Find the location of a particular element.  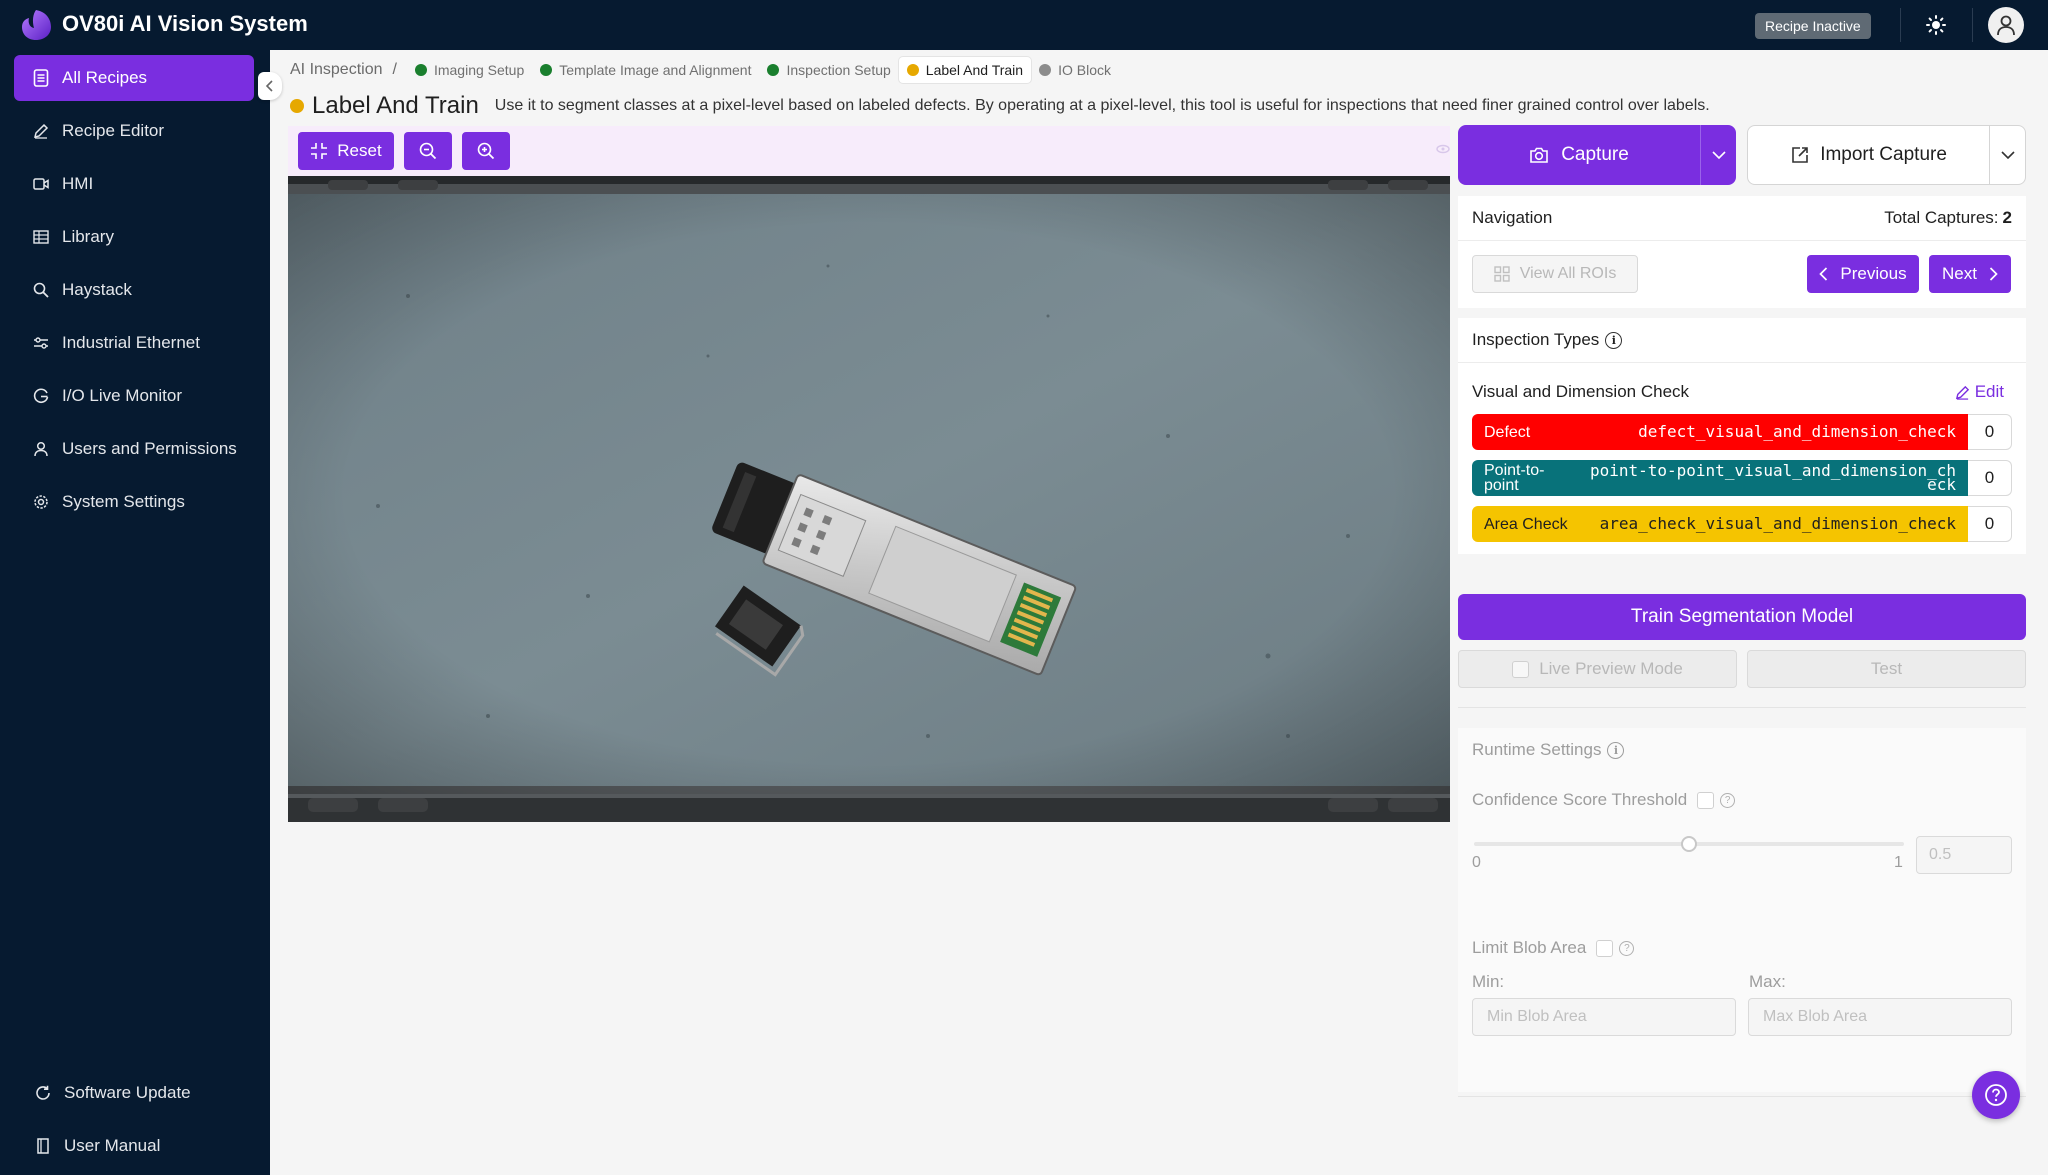

canvas-toolbar: Reset is located at coordinates (869, 151).